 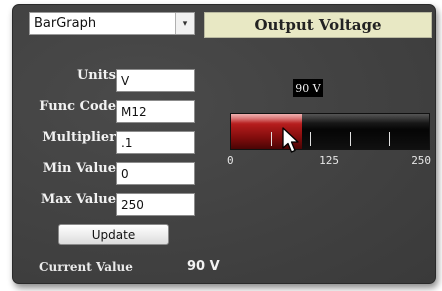 What do you see at coordinates (184, 23) in the screenshot?
I see `dropdown-arrow-icon: ▾` at bounding box center [184, 23].